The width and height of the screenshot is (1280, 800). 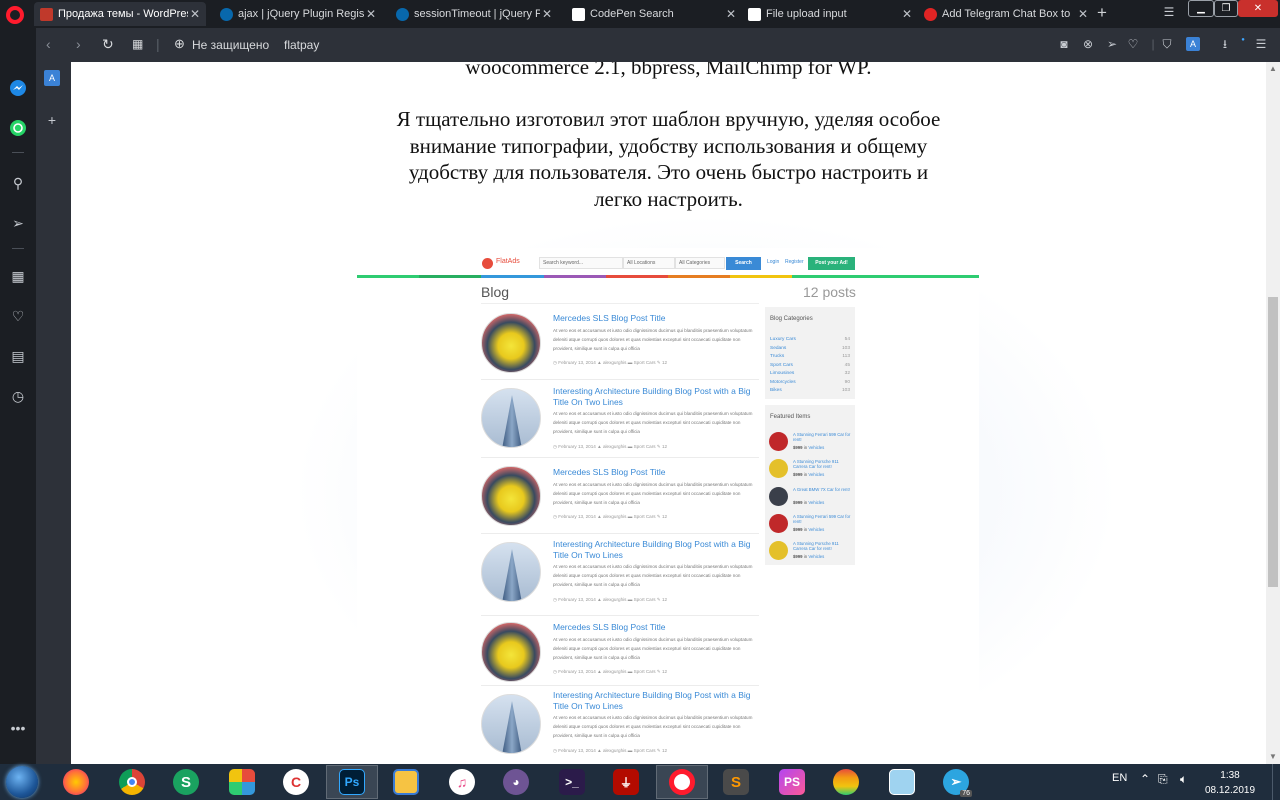 I want to click on language-indicator: EN, so click(x=1119, y=778).